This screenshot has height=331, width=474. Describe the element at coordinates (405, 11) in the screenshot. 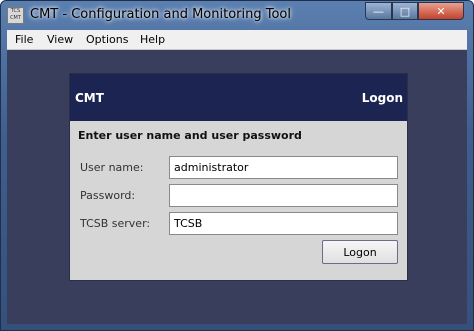

I see `maximize-button: □` at that location.